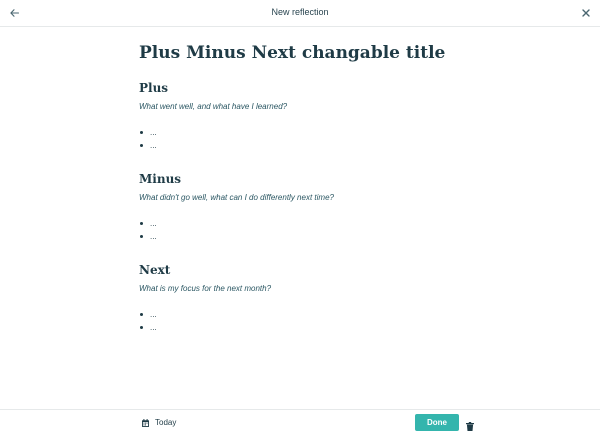 The height and width of the screenshot is (436, 600). Describe the element at coordinates (437, 422) in the screenshot. I see `done-button: Done` at that location.